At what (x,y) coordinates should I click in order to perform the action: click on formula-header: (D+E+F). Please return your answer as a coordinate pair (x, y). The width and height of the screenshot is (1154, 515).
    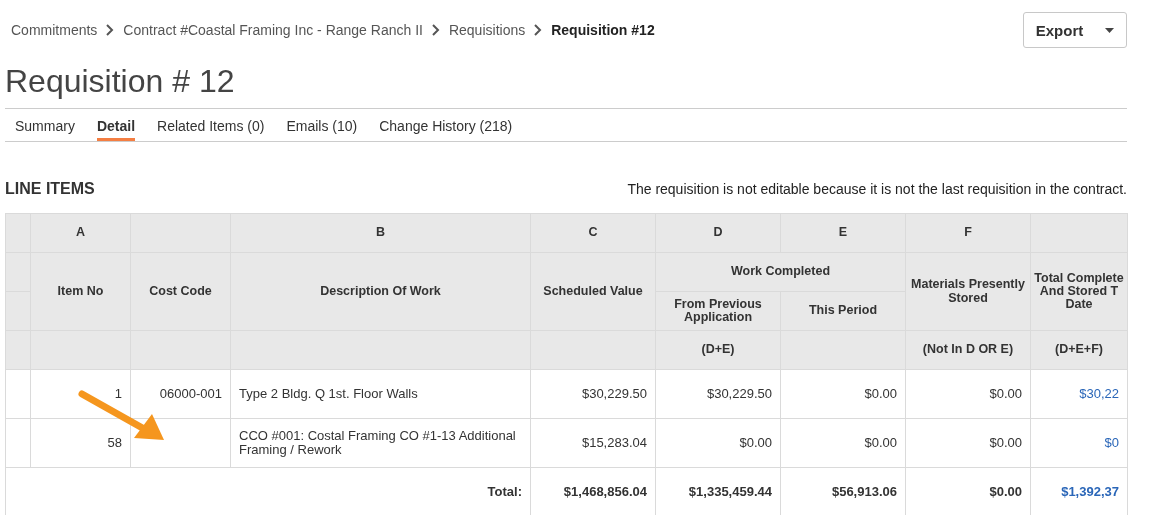
    Looking at the image, I should click on (1079, 350).